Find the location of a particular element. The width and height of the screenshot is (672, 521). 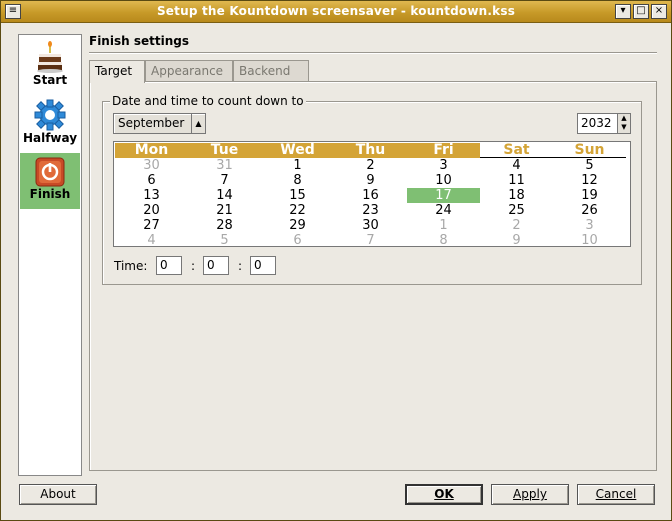

tab-appearance: Appearance is located at coordinates (189, 71).